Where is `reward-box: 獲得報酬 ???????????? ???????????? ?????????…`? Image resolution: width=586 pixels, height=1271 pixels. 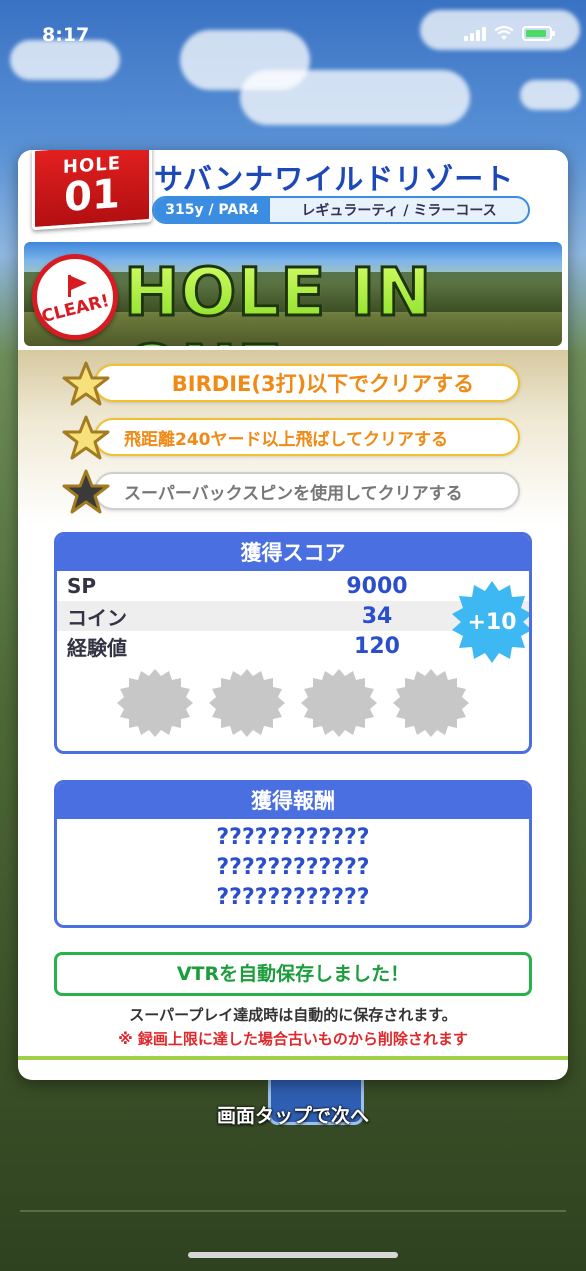 reward-box: 獲得報酬 ???????????? ???????????? ?????????… is located at coordinates (293, 854).